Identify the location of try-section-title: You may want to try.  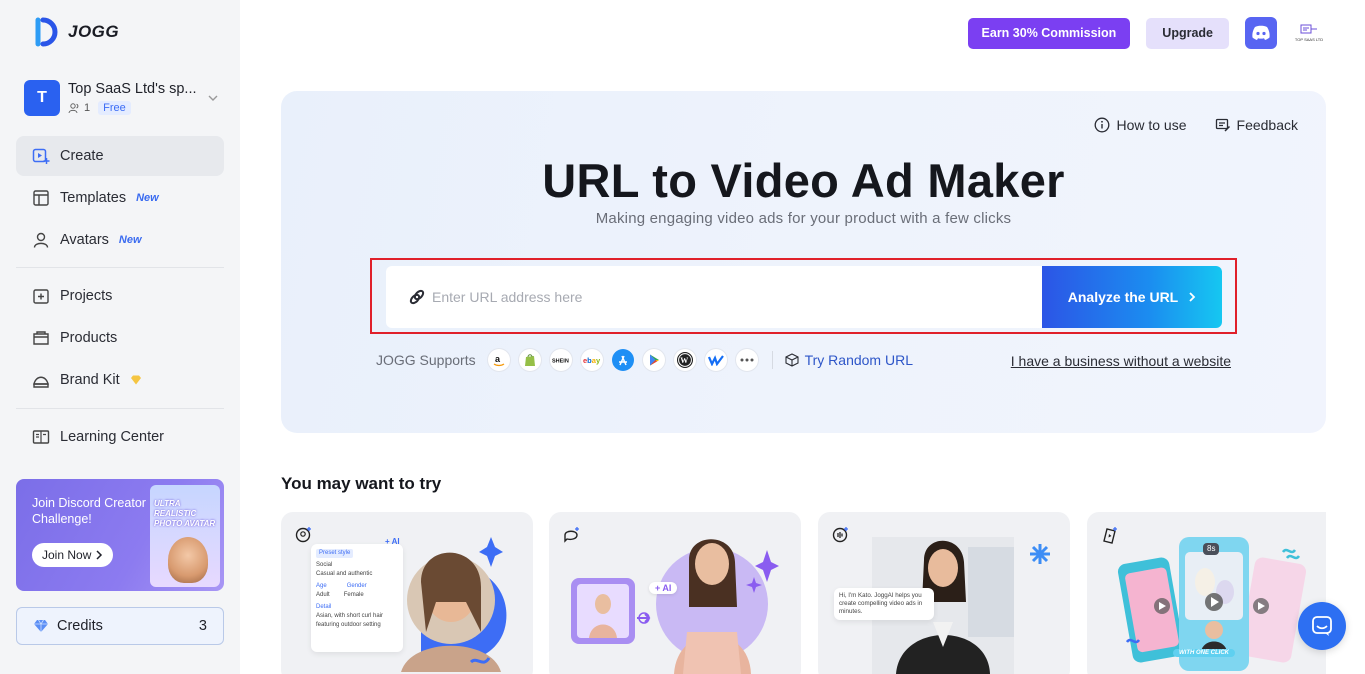
(361, 483).